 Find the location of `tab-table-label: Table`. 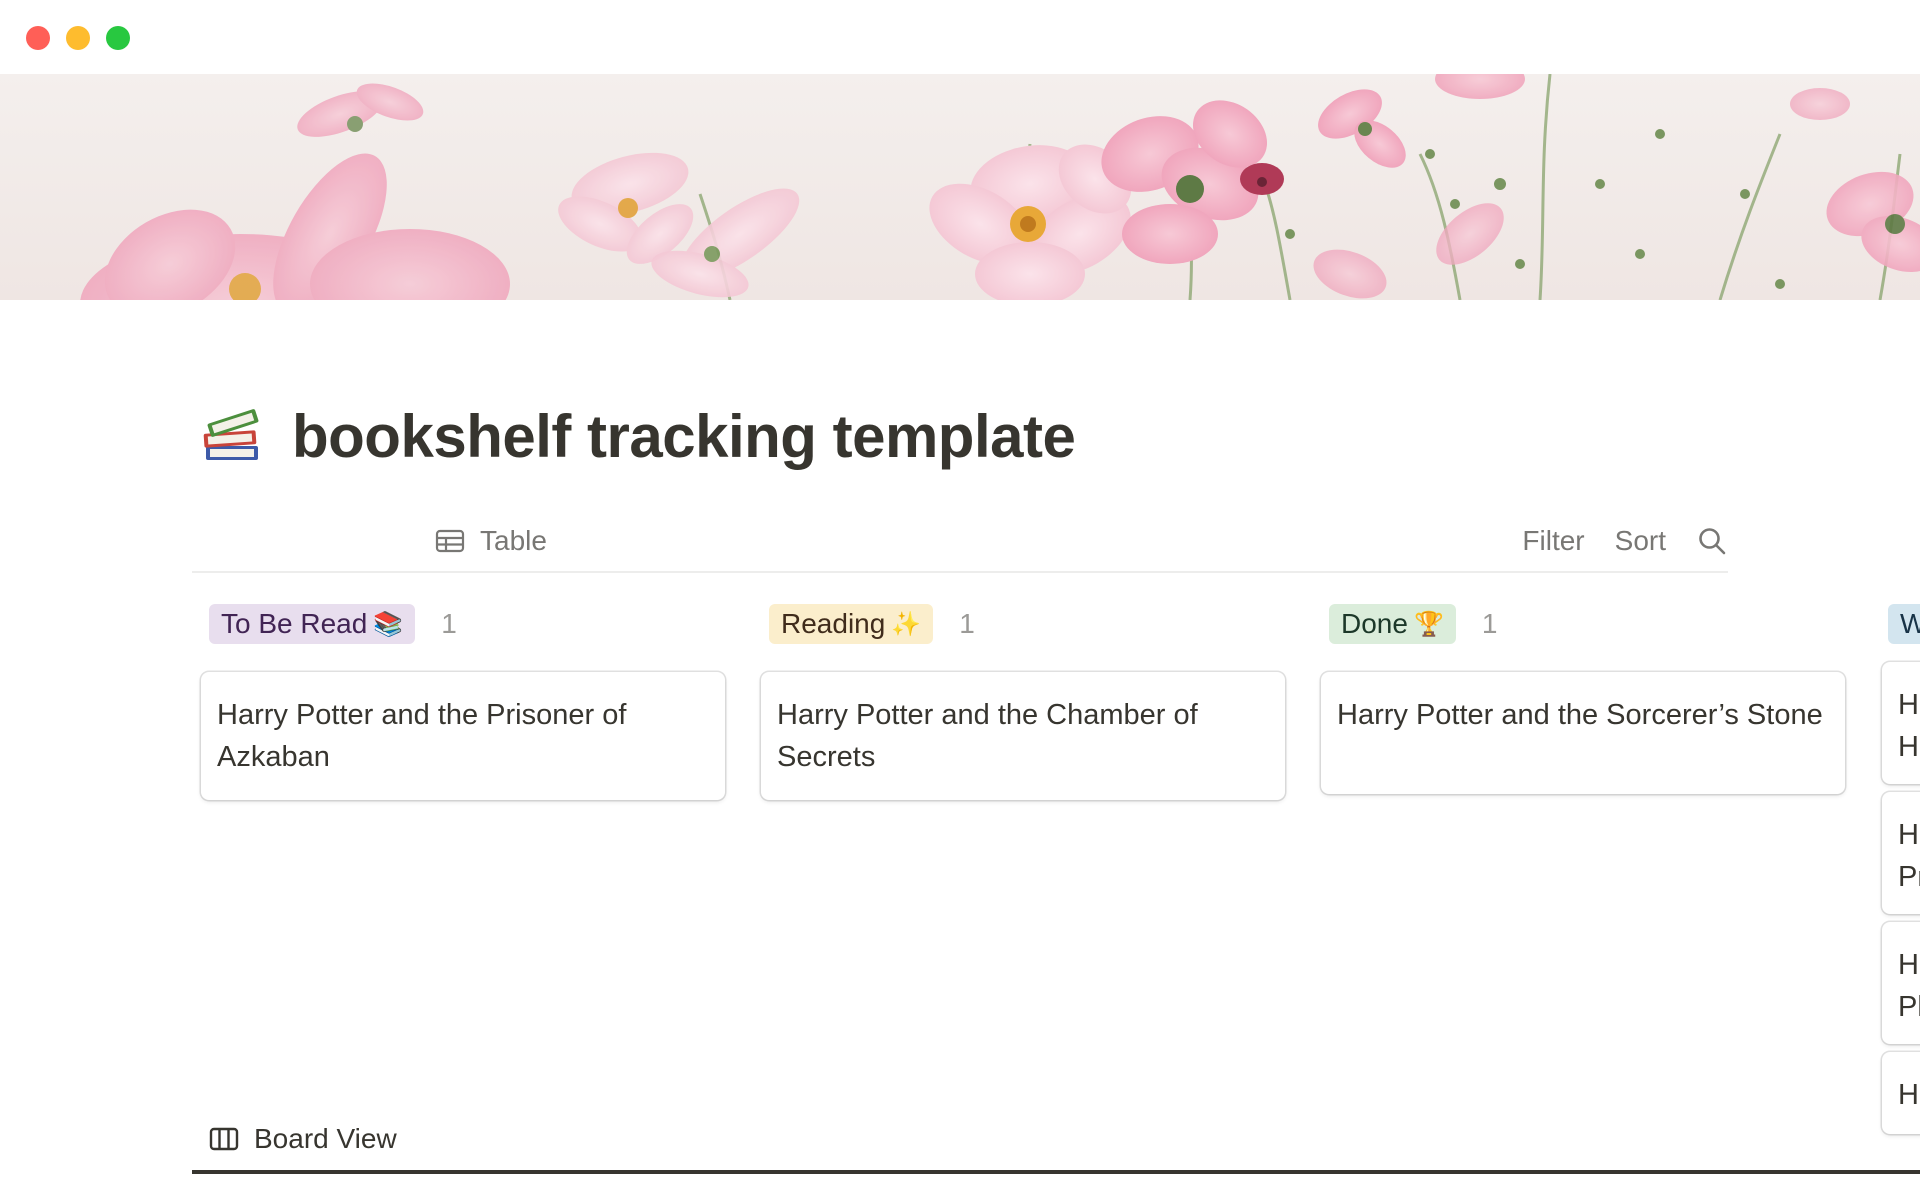

tab-table-label: Table is located at coordinates (513, 540).